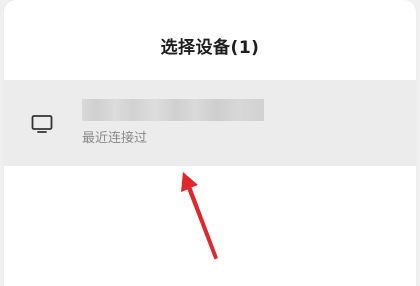 The height and width of the screenshot is (286, 420). Describe the element at coordinates (199, 216) in the screenshot. I see `red-arrow-pointer-icon` at that location.